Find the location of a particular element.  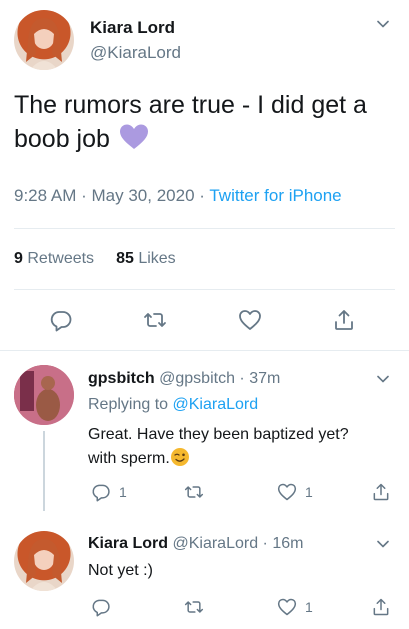

winking-face-icon is located at coordinates (180, 457).